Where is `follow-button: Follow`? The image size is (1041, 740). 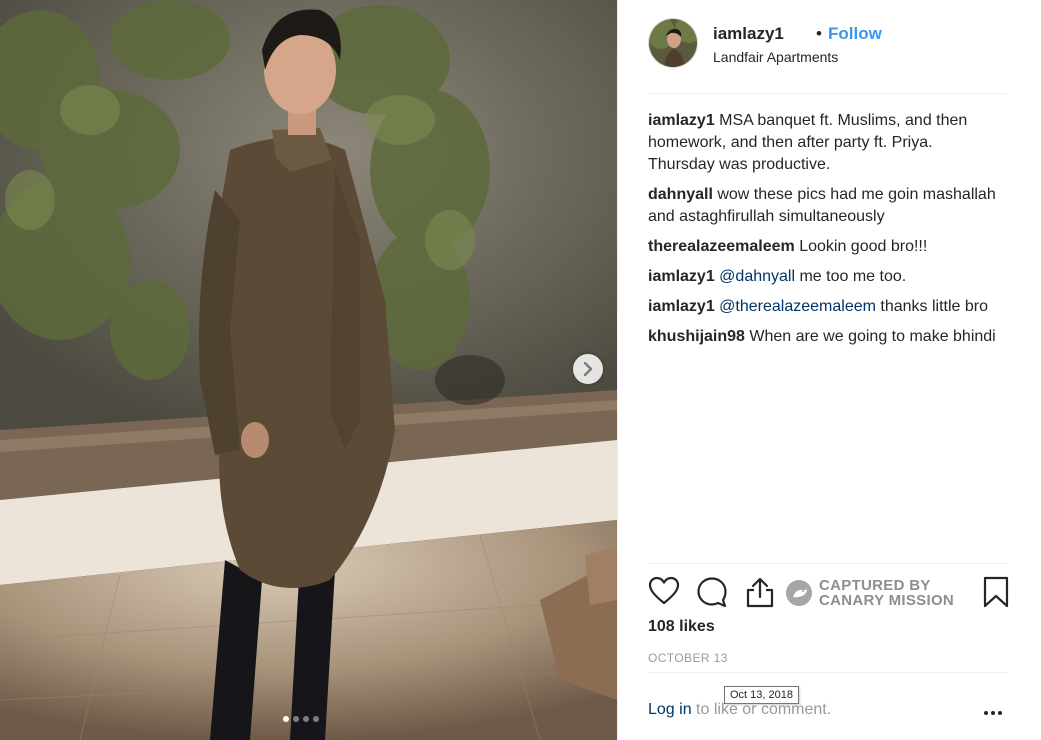
follow-button: Follow is located at coordinates (855, 34).